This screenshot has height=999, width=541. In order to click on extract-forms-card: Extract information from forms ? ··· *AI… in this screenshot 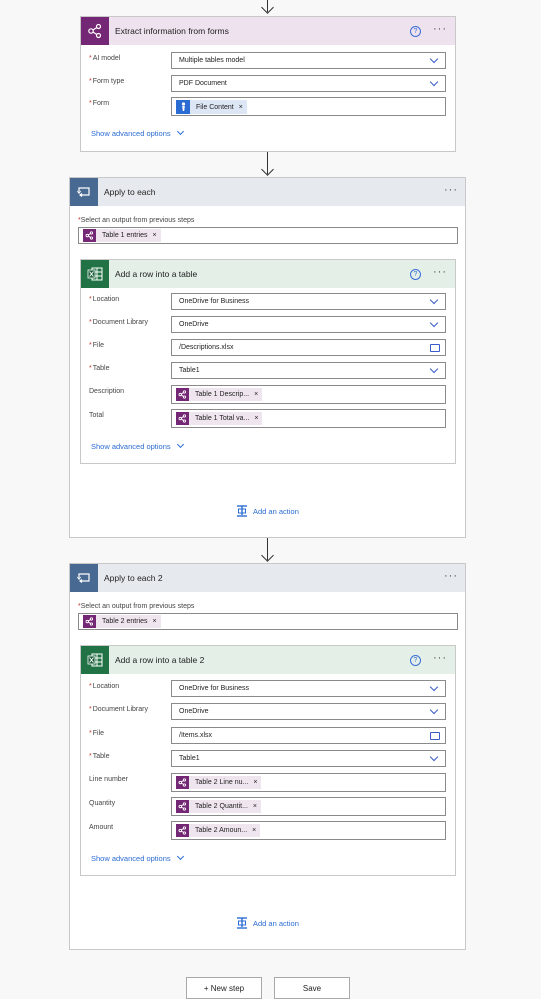, I will do `click(268, 84)`.